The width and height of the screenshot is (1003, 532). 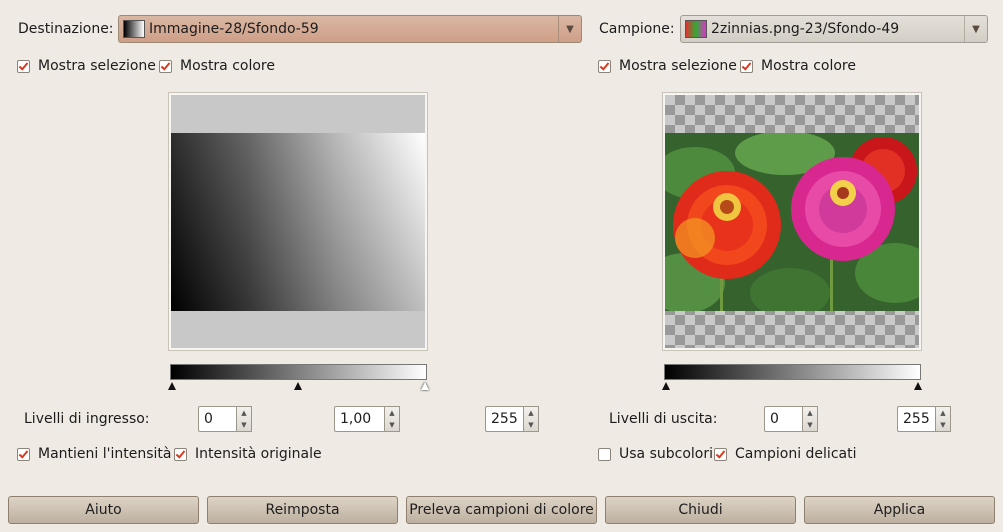 I want to click on destination-label: Destinazione:, so click(x=66, y=29).